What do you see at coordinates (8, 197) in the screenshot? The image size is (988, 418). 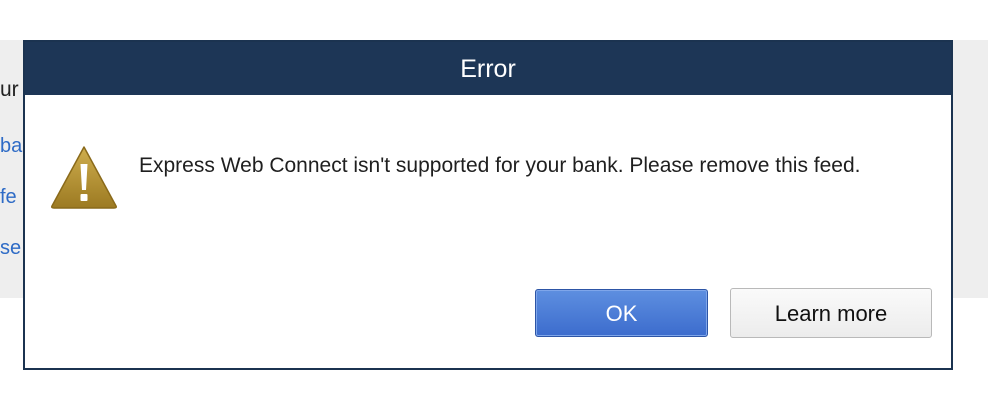 I see `background-link-2: fe` at bounding box center [8, 197].